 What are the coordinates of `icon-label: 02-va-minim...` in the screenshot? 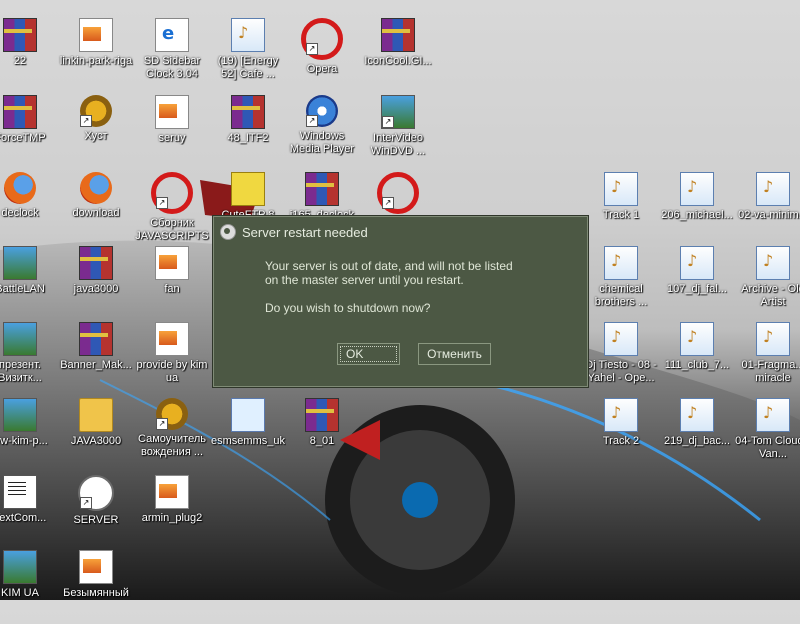 It's located at (769, 215).